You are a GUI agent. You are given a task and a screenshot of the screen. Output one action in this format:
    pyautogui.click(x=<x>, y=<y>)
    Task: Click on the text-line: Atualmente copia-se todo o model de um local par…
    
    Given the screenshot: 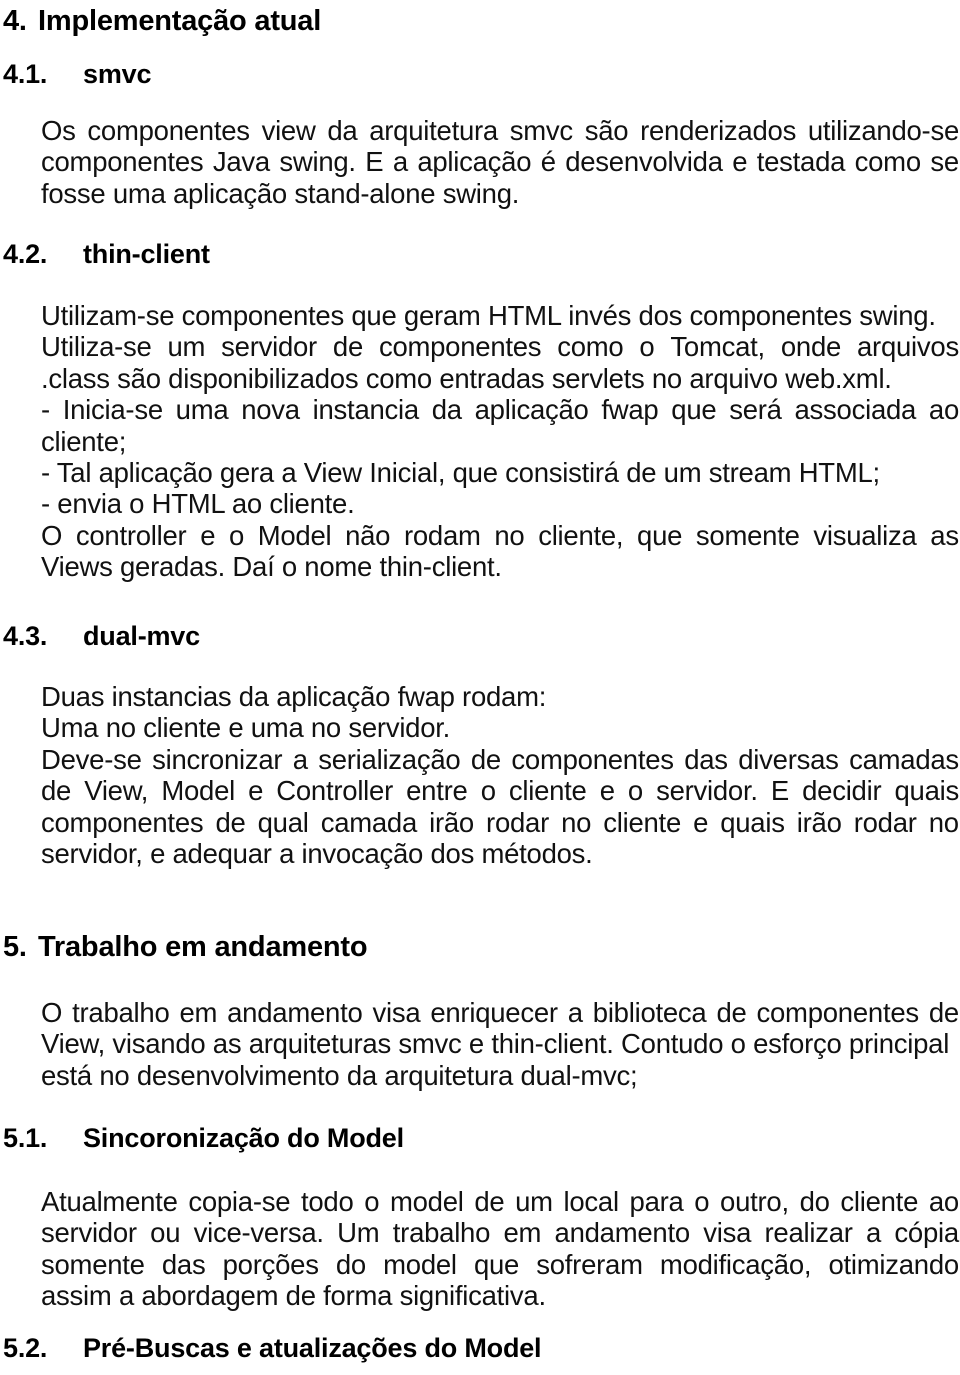 What is the action you would take?
    pyautogui.click(x=500, y=1201)
    